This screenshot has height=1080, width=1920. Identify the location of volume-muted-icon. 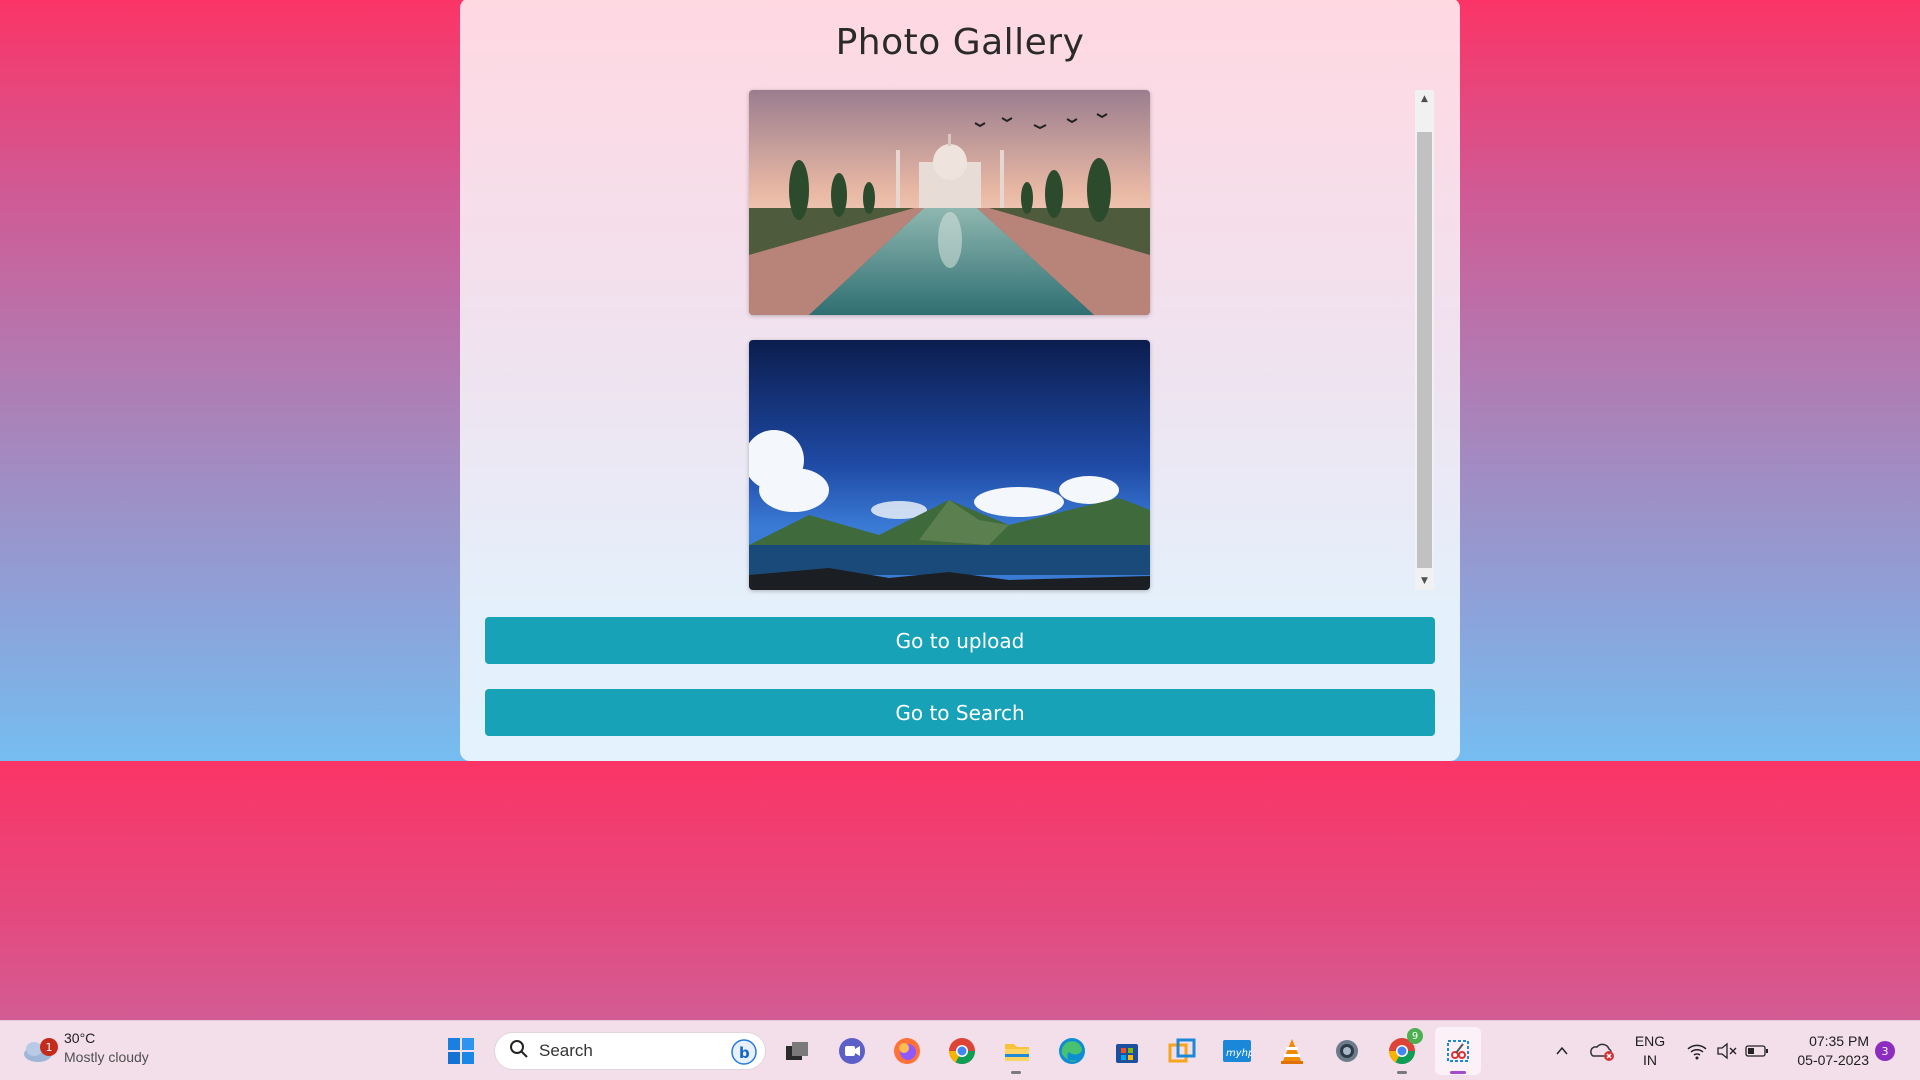
(1727, 1051).